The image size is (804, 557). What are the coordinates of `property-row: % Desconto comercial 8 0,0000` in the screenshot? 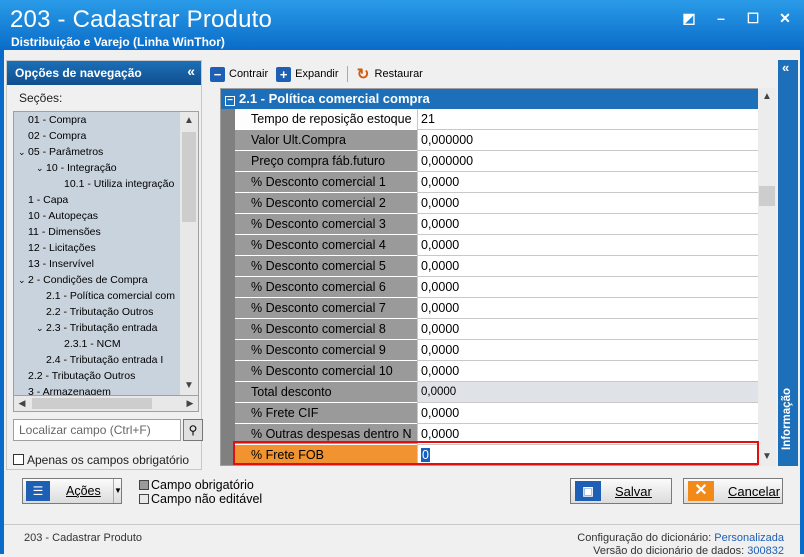 It's located at (490, 329).